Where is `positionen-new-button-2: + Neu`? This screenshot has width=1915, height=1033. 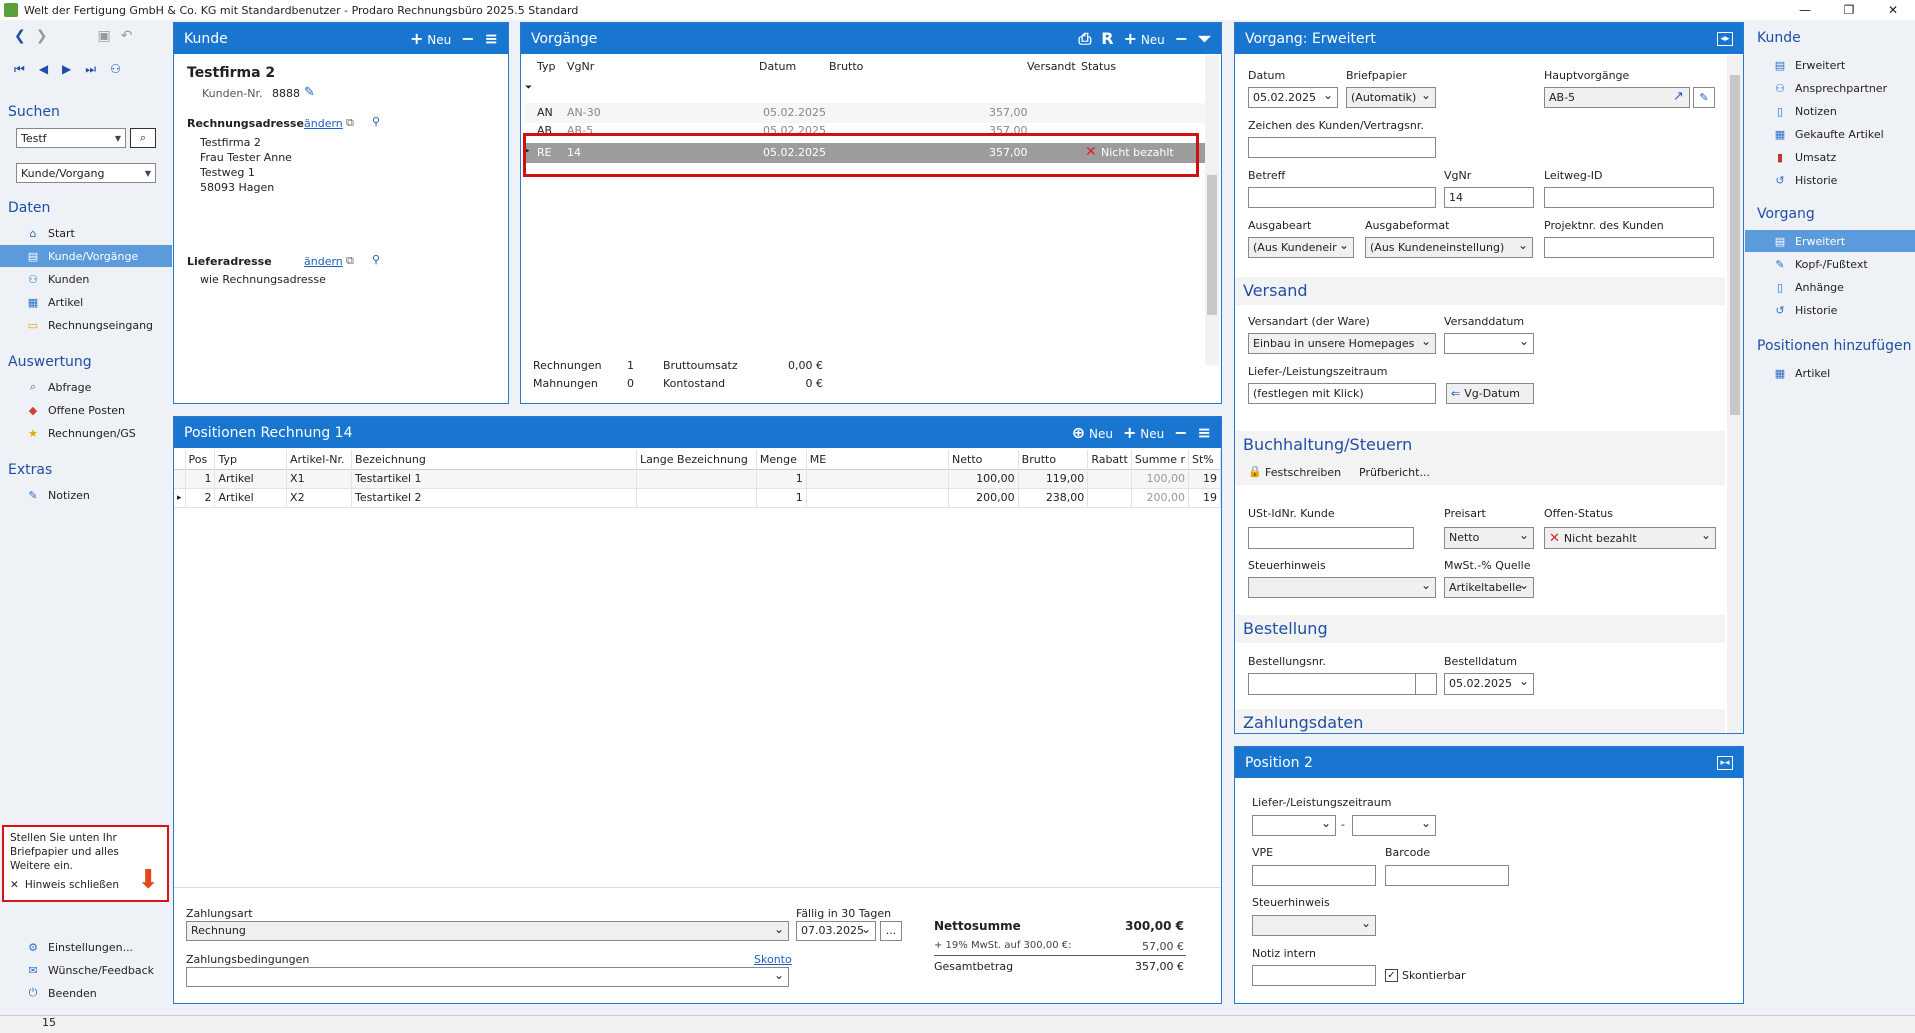
positionen-new-button-2: + Neu is located at coordinates (1143, 432).